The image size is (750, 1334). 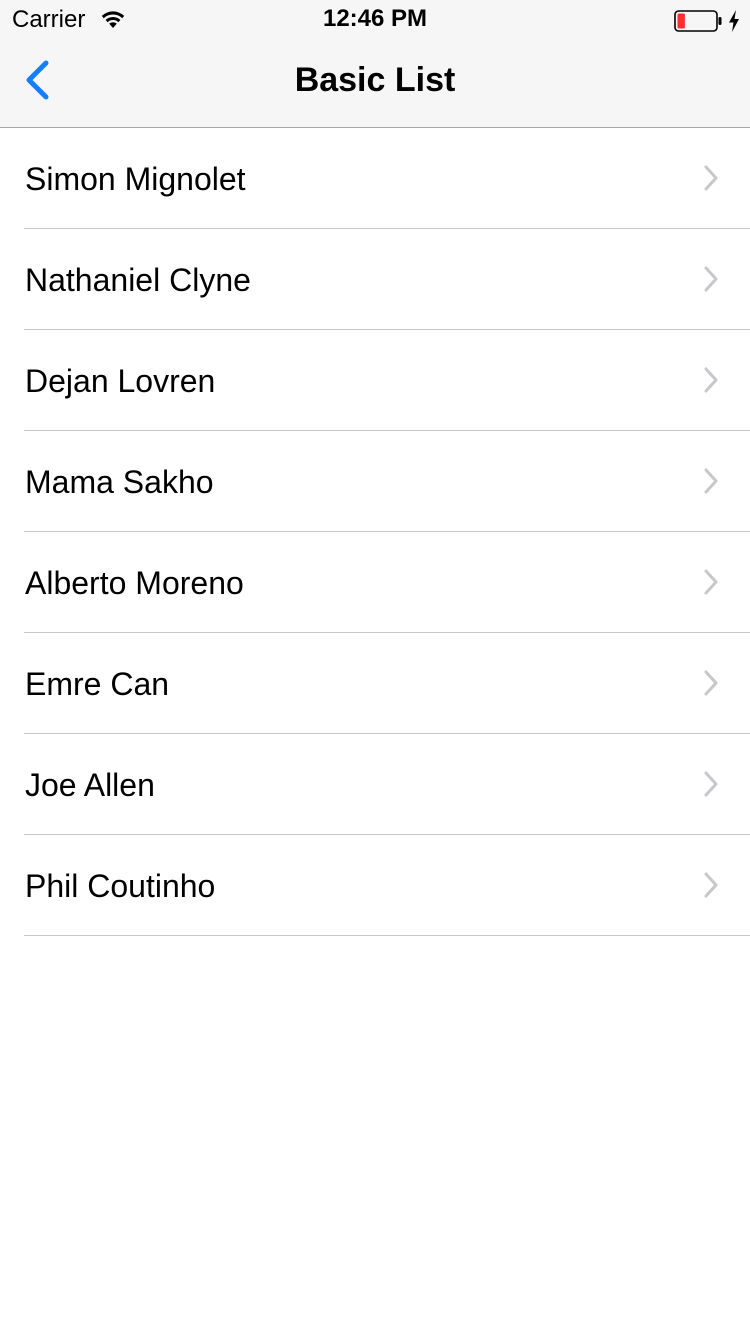 I want to click on list-item-label: Mama Sakho, so click(x=119, y=482).